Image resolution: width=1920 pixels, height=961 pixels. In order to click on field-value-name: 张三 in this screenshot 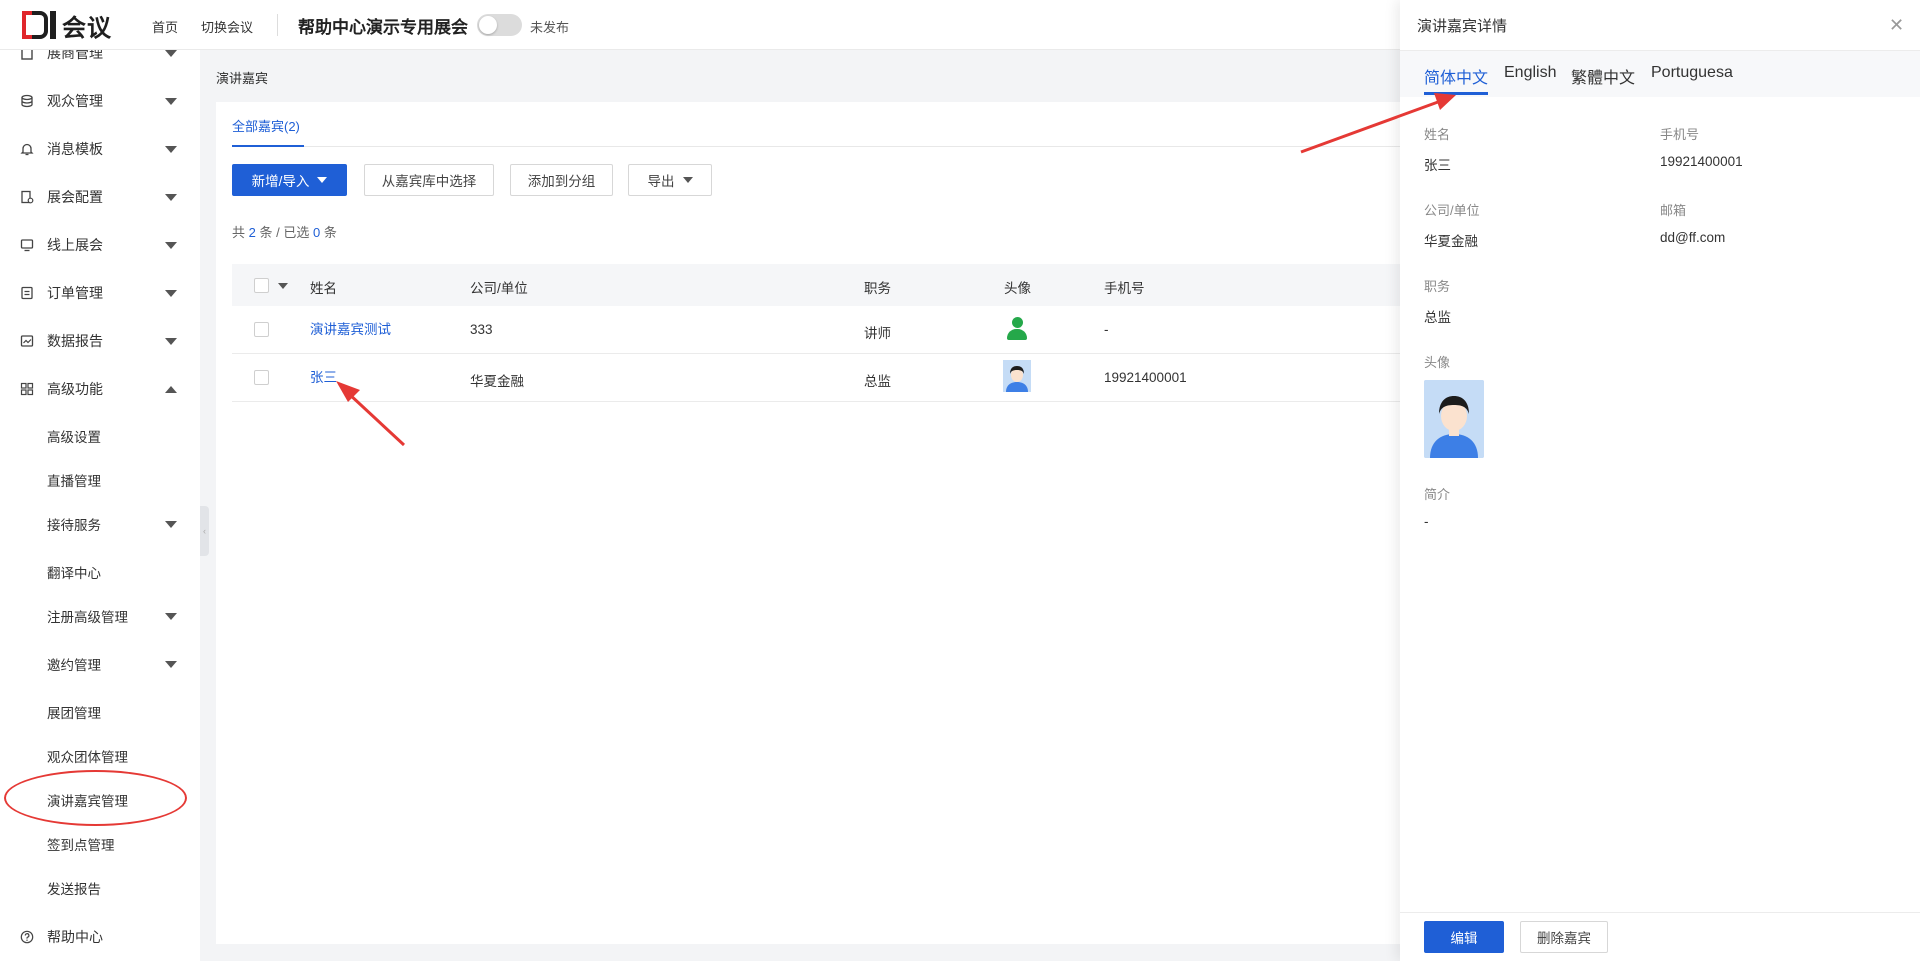, I will do `click(1437, 165)`.